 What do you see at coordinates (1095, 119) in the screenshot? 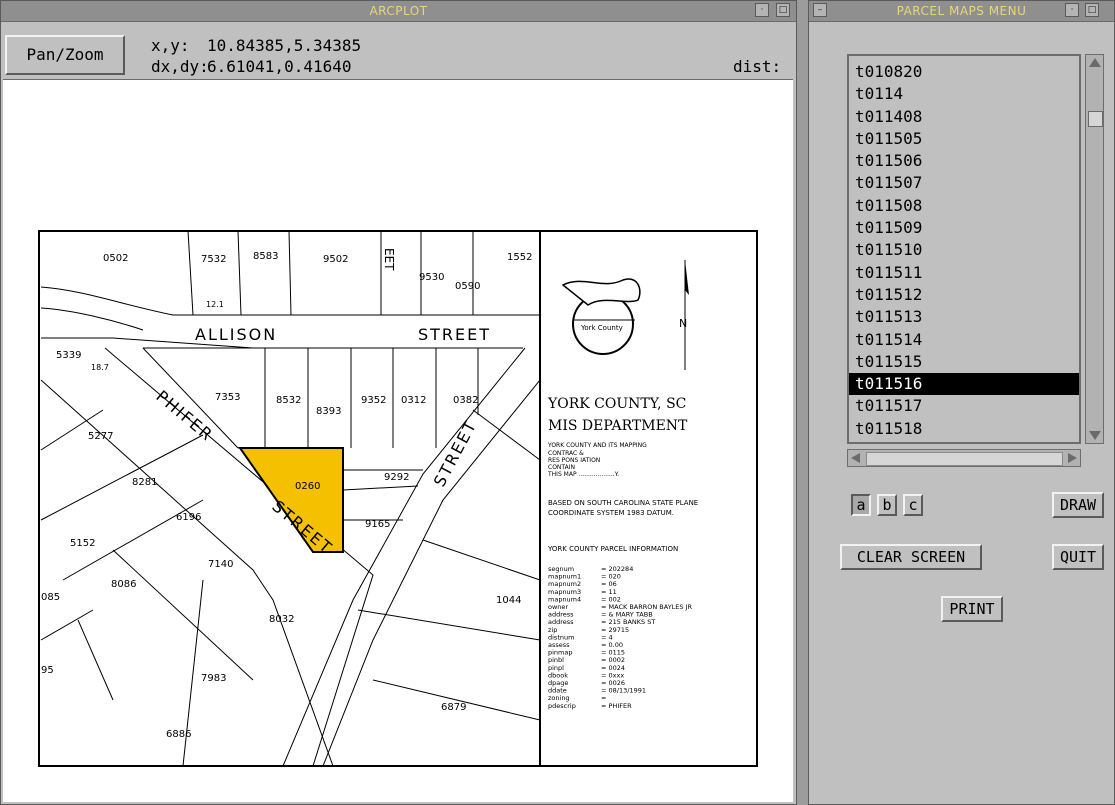
I see `scroll-thumb` at bounding box center [1095, 119].